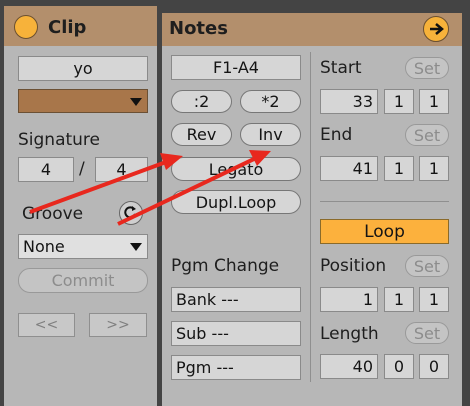 The width and height of the screenshot is (470, 406). Describe the element at coordinates (236, 202) in the screenshot. I see `duplicate-loop-button: Dupl.Loop` at that location.